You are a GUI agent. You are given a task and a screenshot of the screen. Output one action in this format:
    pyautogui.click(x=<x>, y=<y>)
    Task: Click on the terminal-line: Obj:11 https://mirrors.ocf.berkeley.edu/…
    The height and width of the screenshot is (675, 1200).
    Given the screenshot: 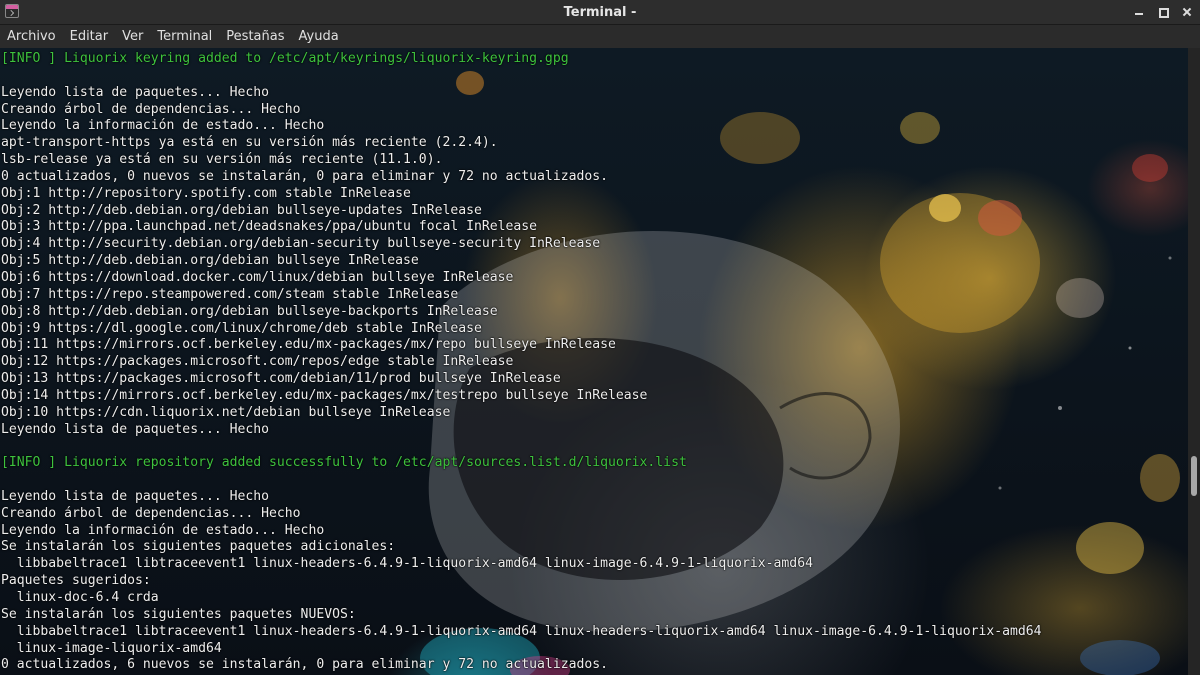 What is the action you would take?
    pyautogui.click(x=308, y=345)
    